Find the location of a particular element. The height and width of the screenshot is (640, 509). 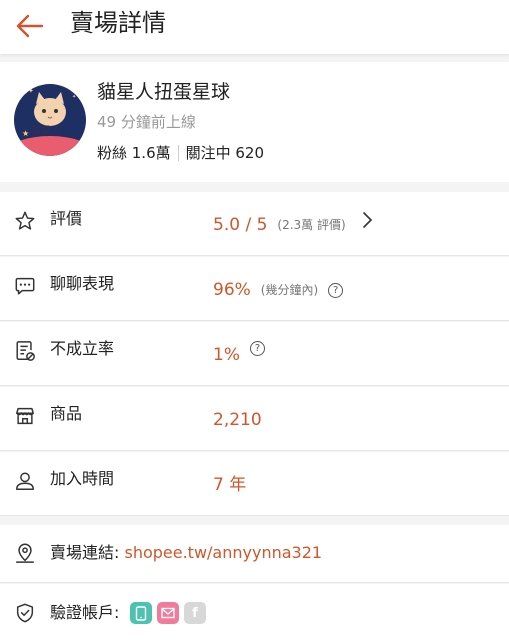

cancellation-rate-row: 不成立率 1% ? is located at coordinates (254, 354).